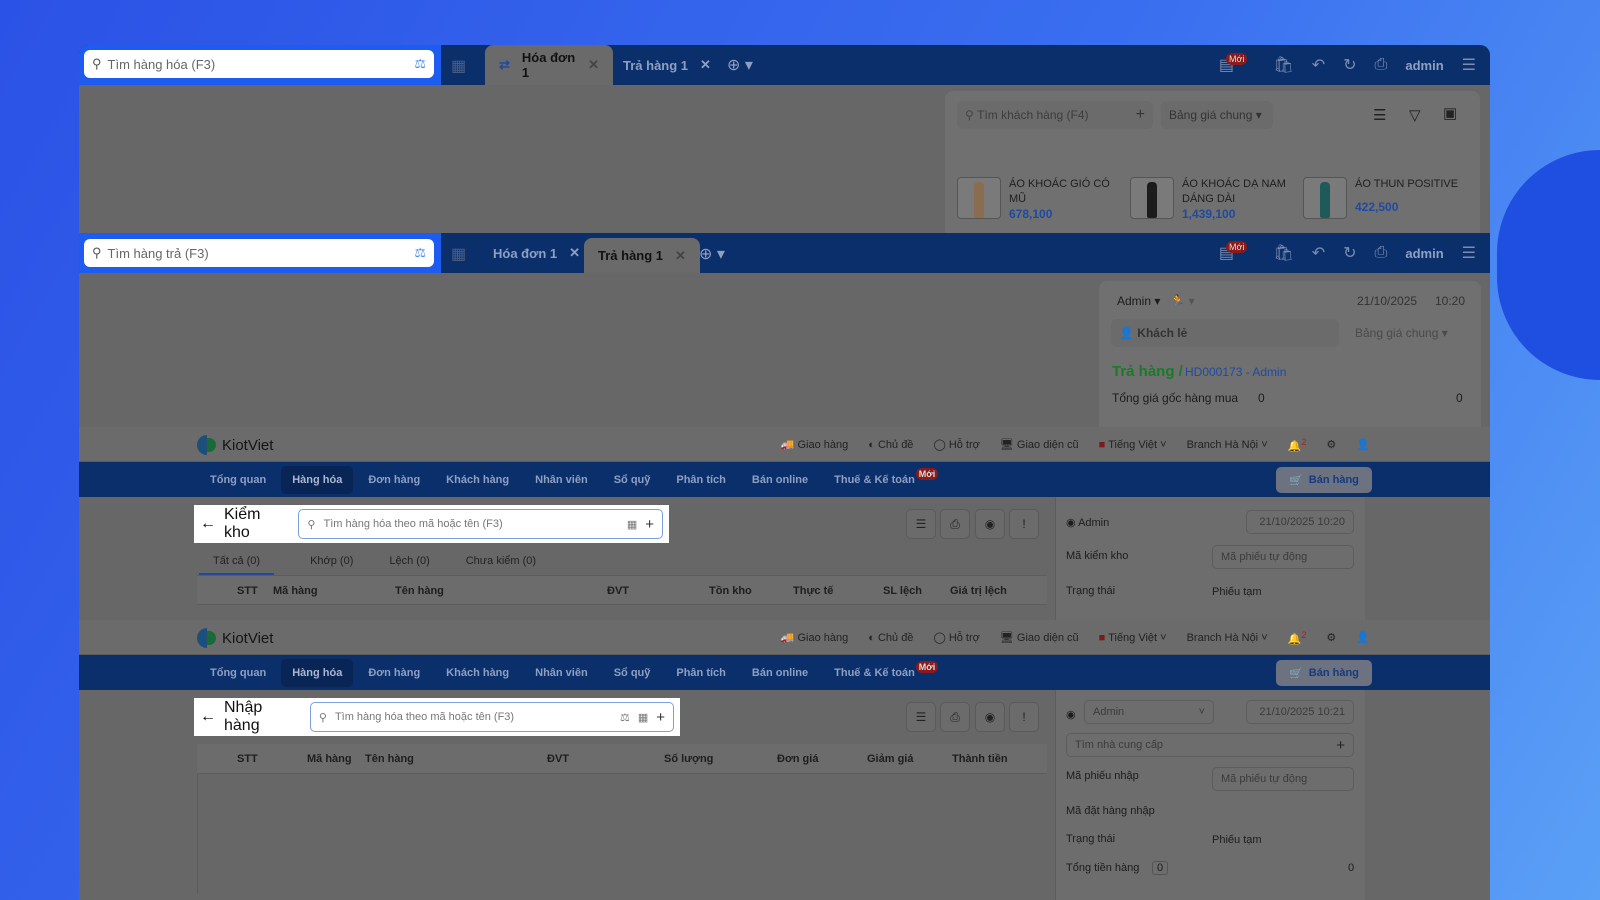 The image size is (1600, 900). Describe the element at coordinates (237, 565) in the screenshot. I see `filter-all: Tất cả (0)` at that location.